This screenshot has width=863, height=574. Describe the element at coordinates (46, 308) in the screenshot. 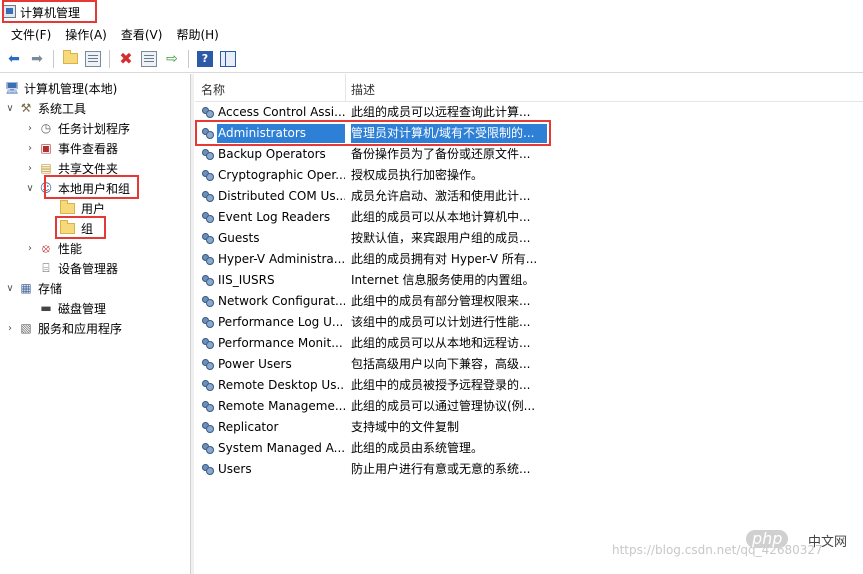

I see `disk-icon: ▬` at that location.